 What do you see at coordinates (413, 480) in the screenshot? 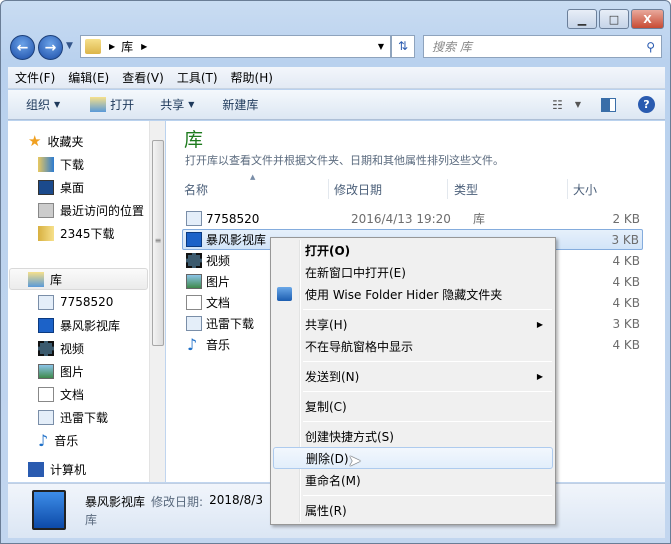
I see `menu-item-rename: 重命名(M)` at bounding box center [413, 480].